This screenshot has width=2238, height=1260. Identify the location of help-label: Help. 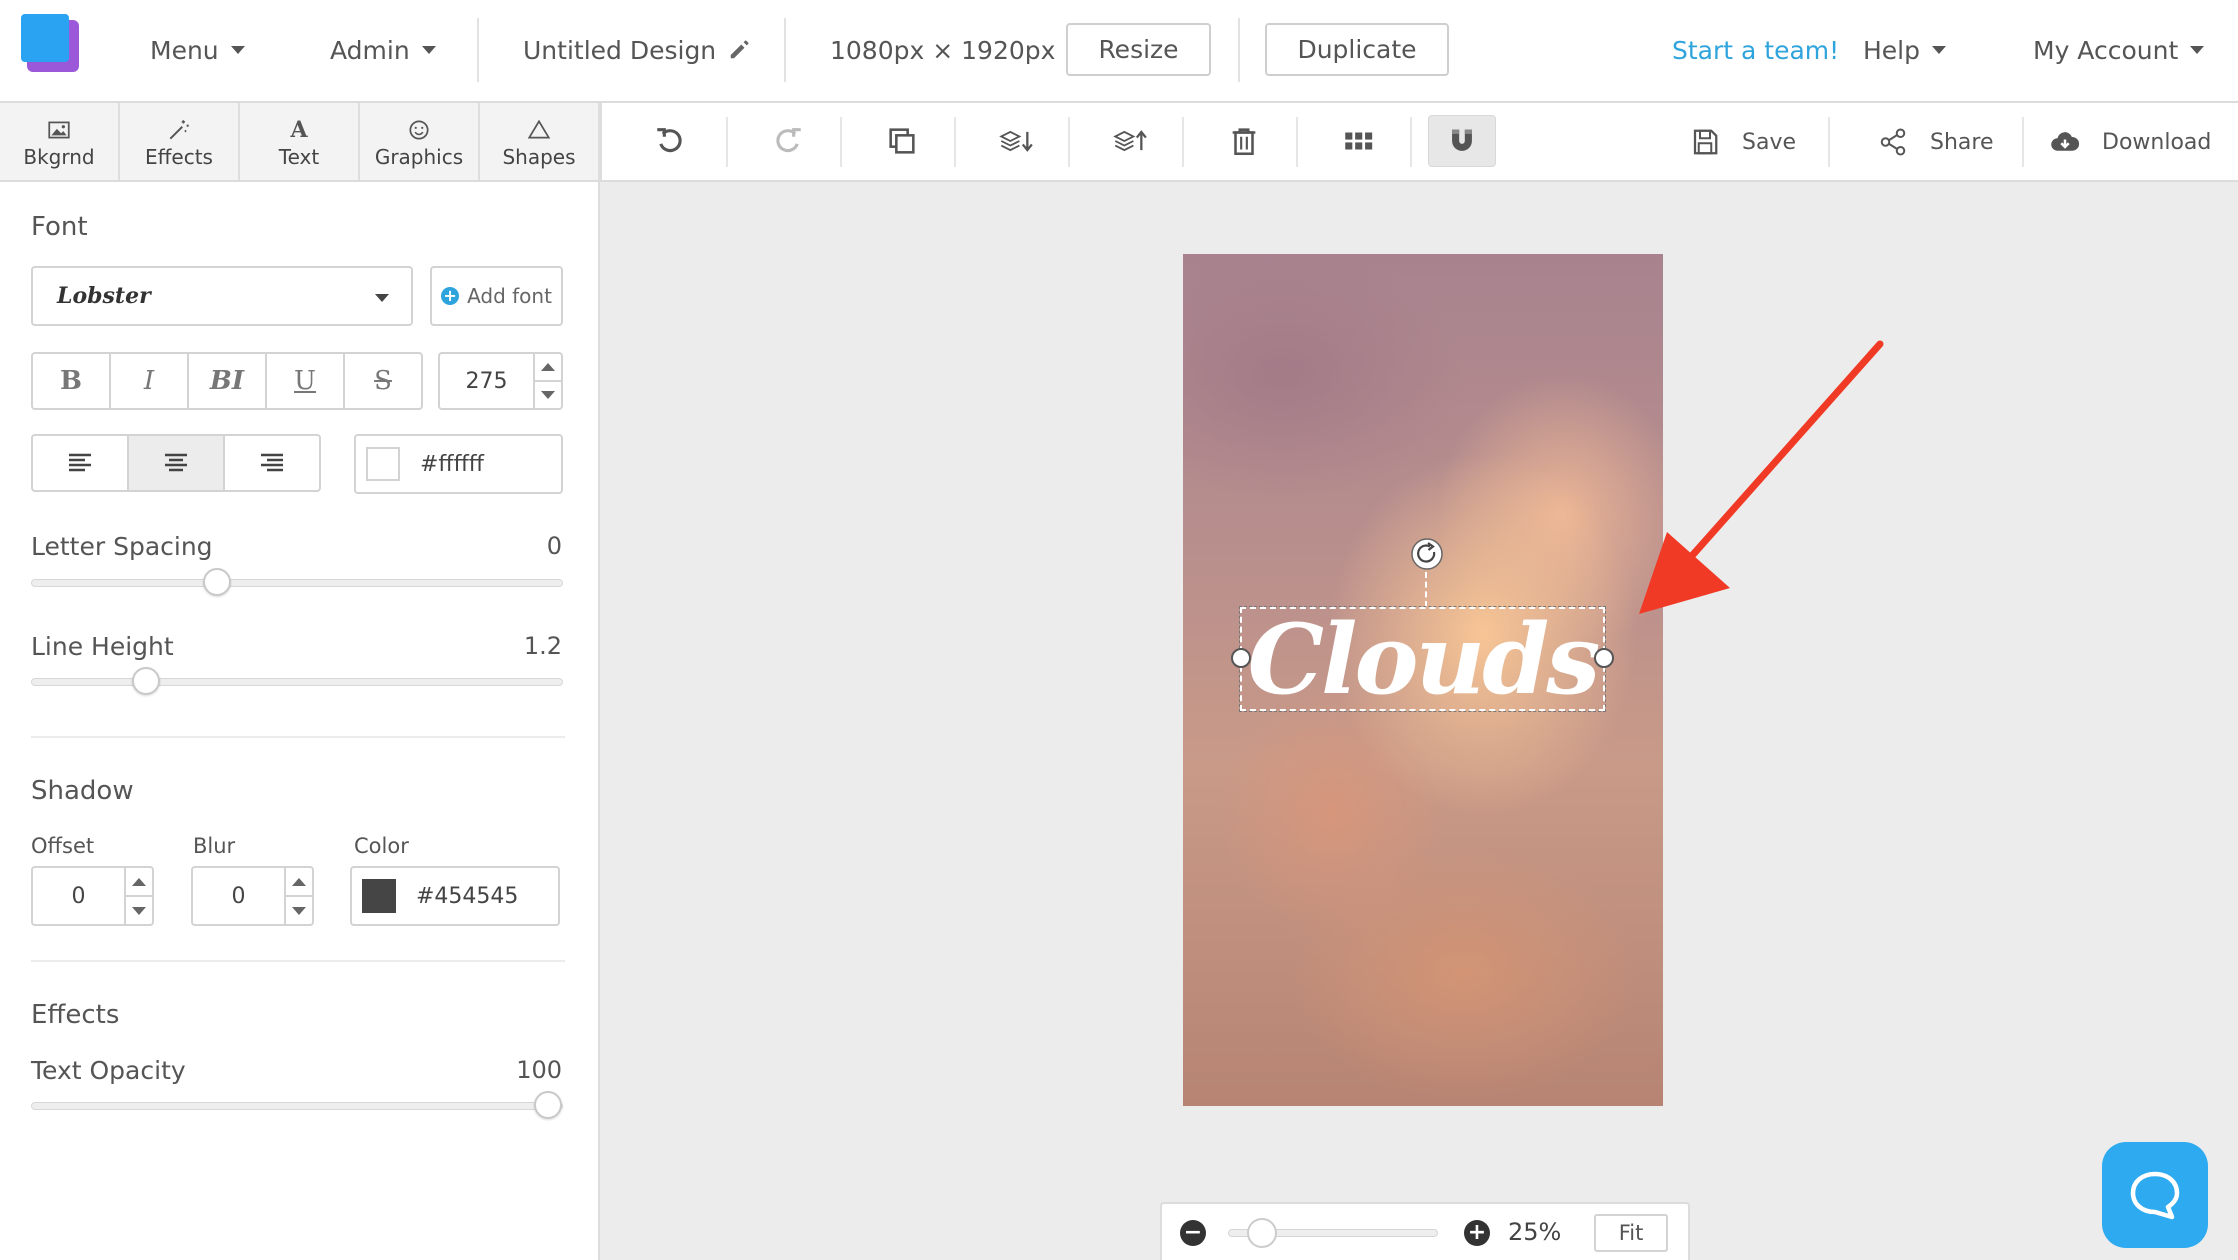
(1891, 50).